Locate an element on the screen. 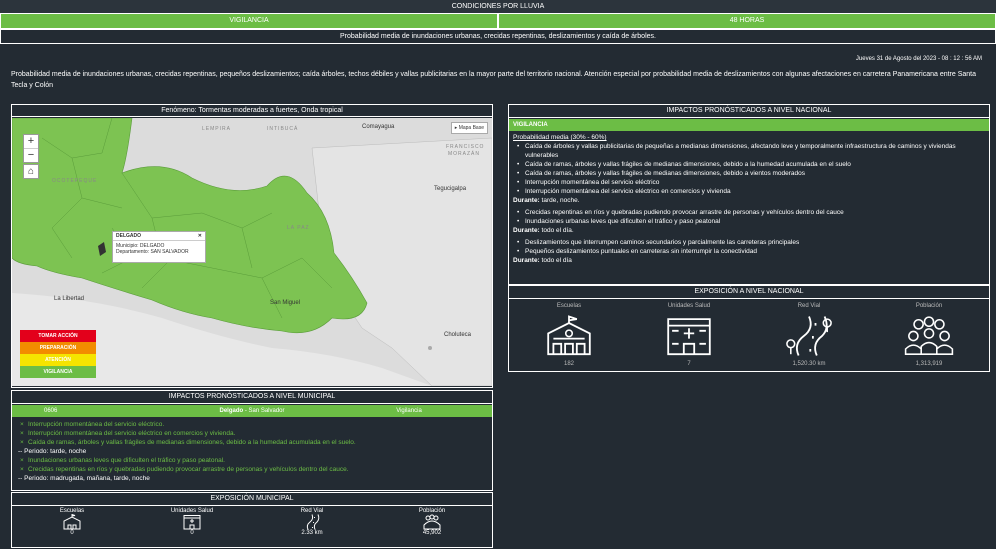 This screenshot has width=996, height=549. alert-level: VIGILANCIA is located at coordinates (249, 21).